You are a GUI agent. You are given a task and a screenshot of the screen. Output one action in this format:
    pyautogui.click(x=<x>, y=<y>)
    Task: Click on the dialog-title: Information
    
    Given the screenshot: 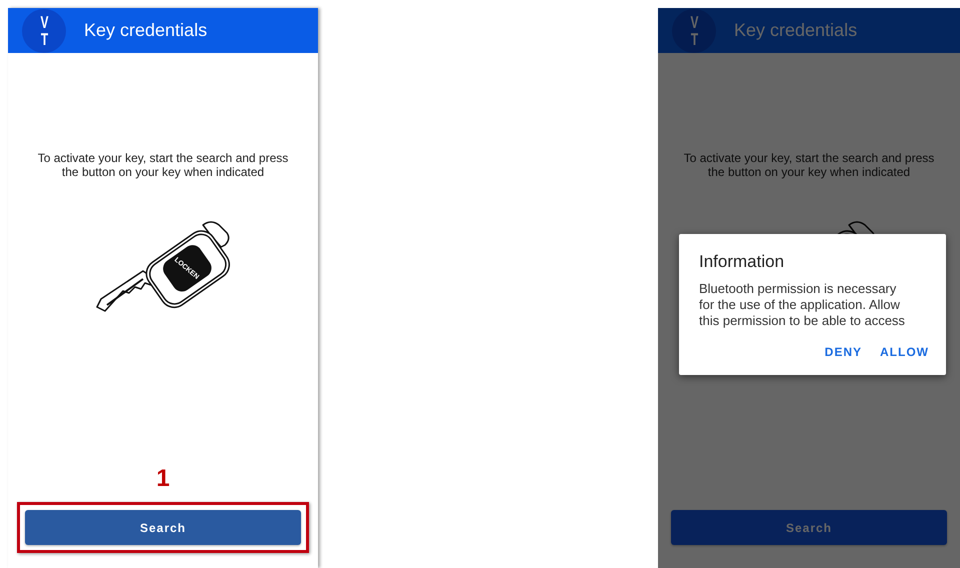 What is the action you would take?
    pyautogui.click(x=742, y=262)
    